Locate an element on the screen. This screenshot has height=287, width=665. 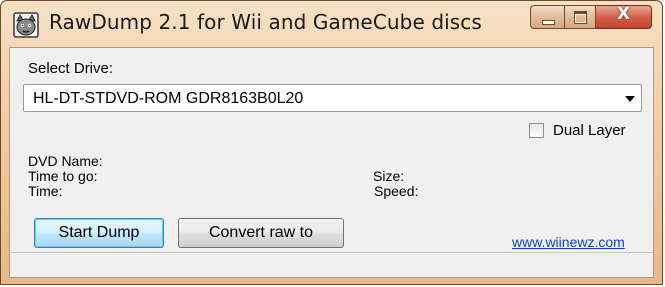
time-to-go-label: Time to go: is located at coordinates (63, 176).